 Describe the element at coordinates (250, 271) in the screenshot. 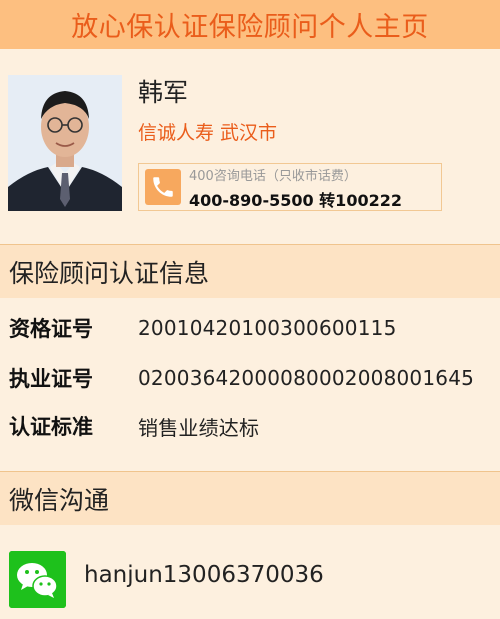

I see `certification-section-header: 保险顾问认证信息` at that location.